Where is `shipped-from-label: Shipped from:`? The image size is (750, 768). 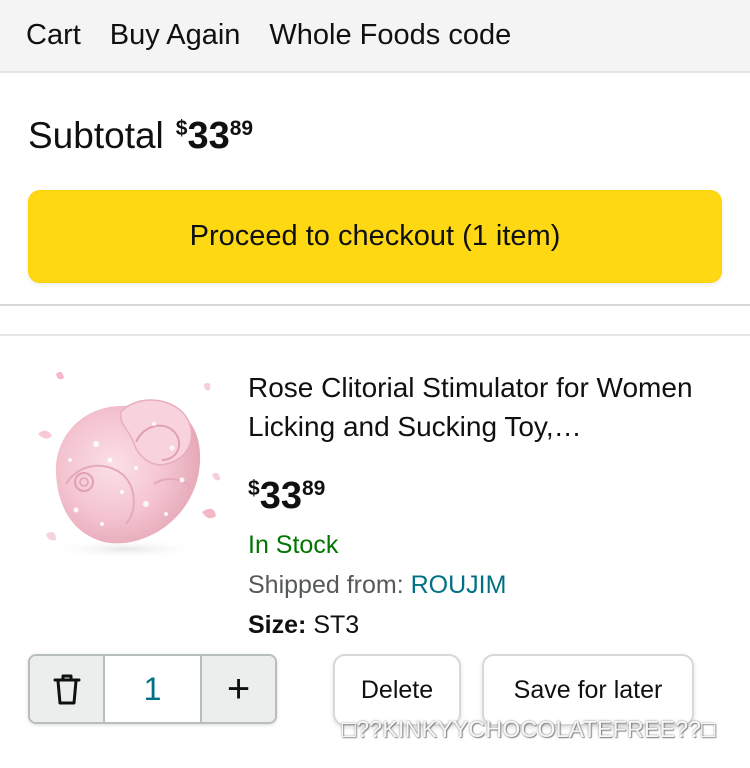 shipped-from-label: Shipped from: is located at coordinates (329, 585).